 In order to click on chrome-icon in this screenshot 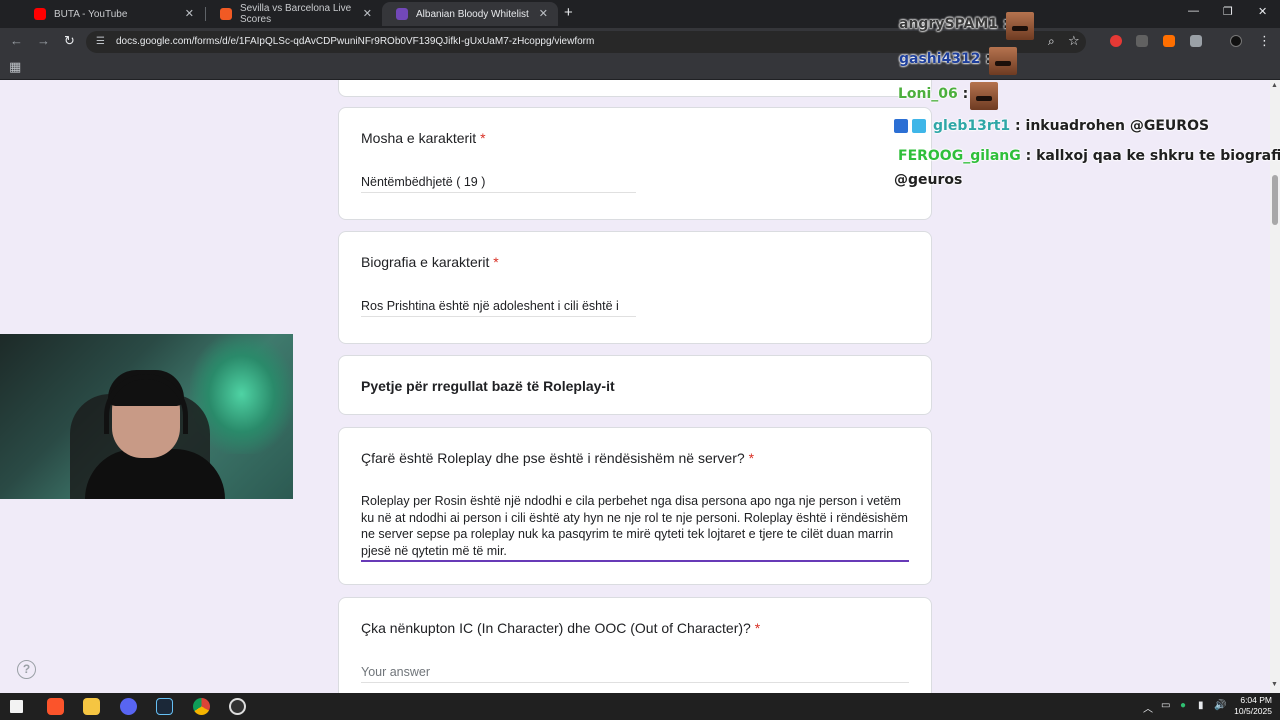, I will do `click(201, 706)`.